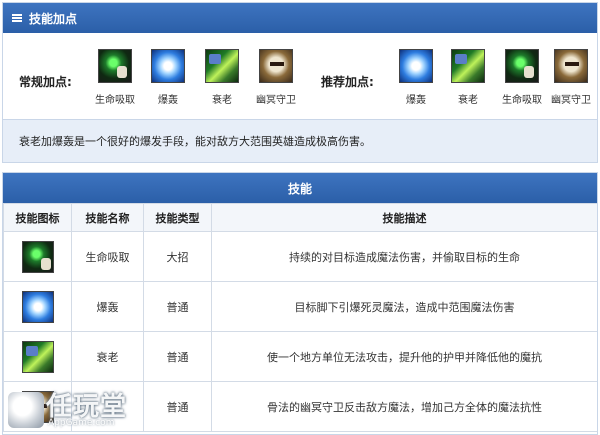 The image size is (600, 435). I want to click on normal-skill-1: 生命吸取, so click(115, 77).